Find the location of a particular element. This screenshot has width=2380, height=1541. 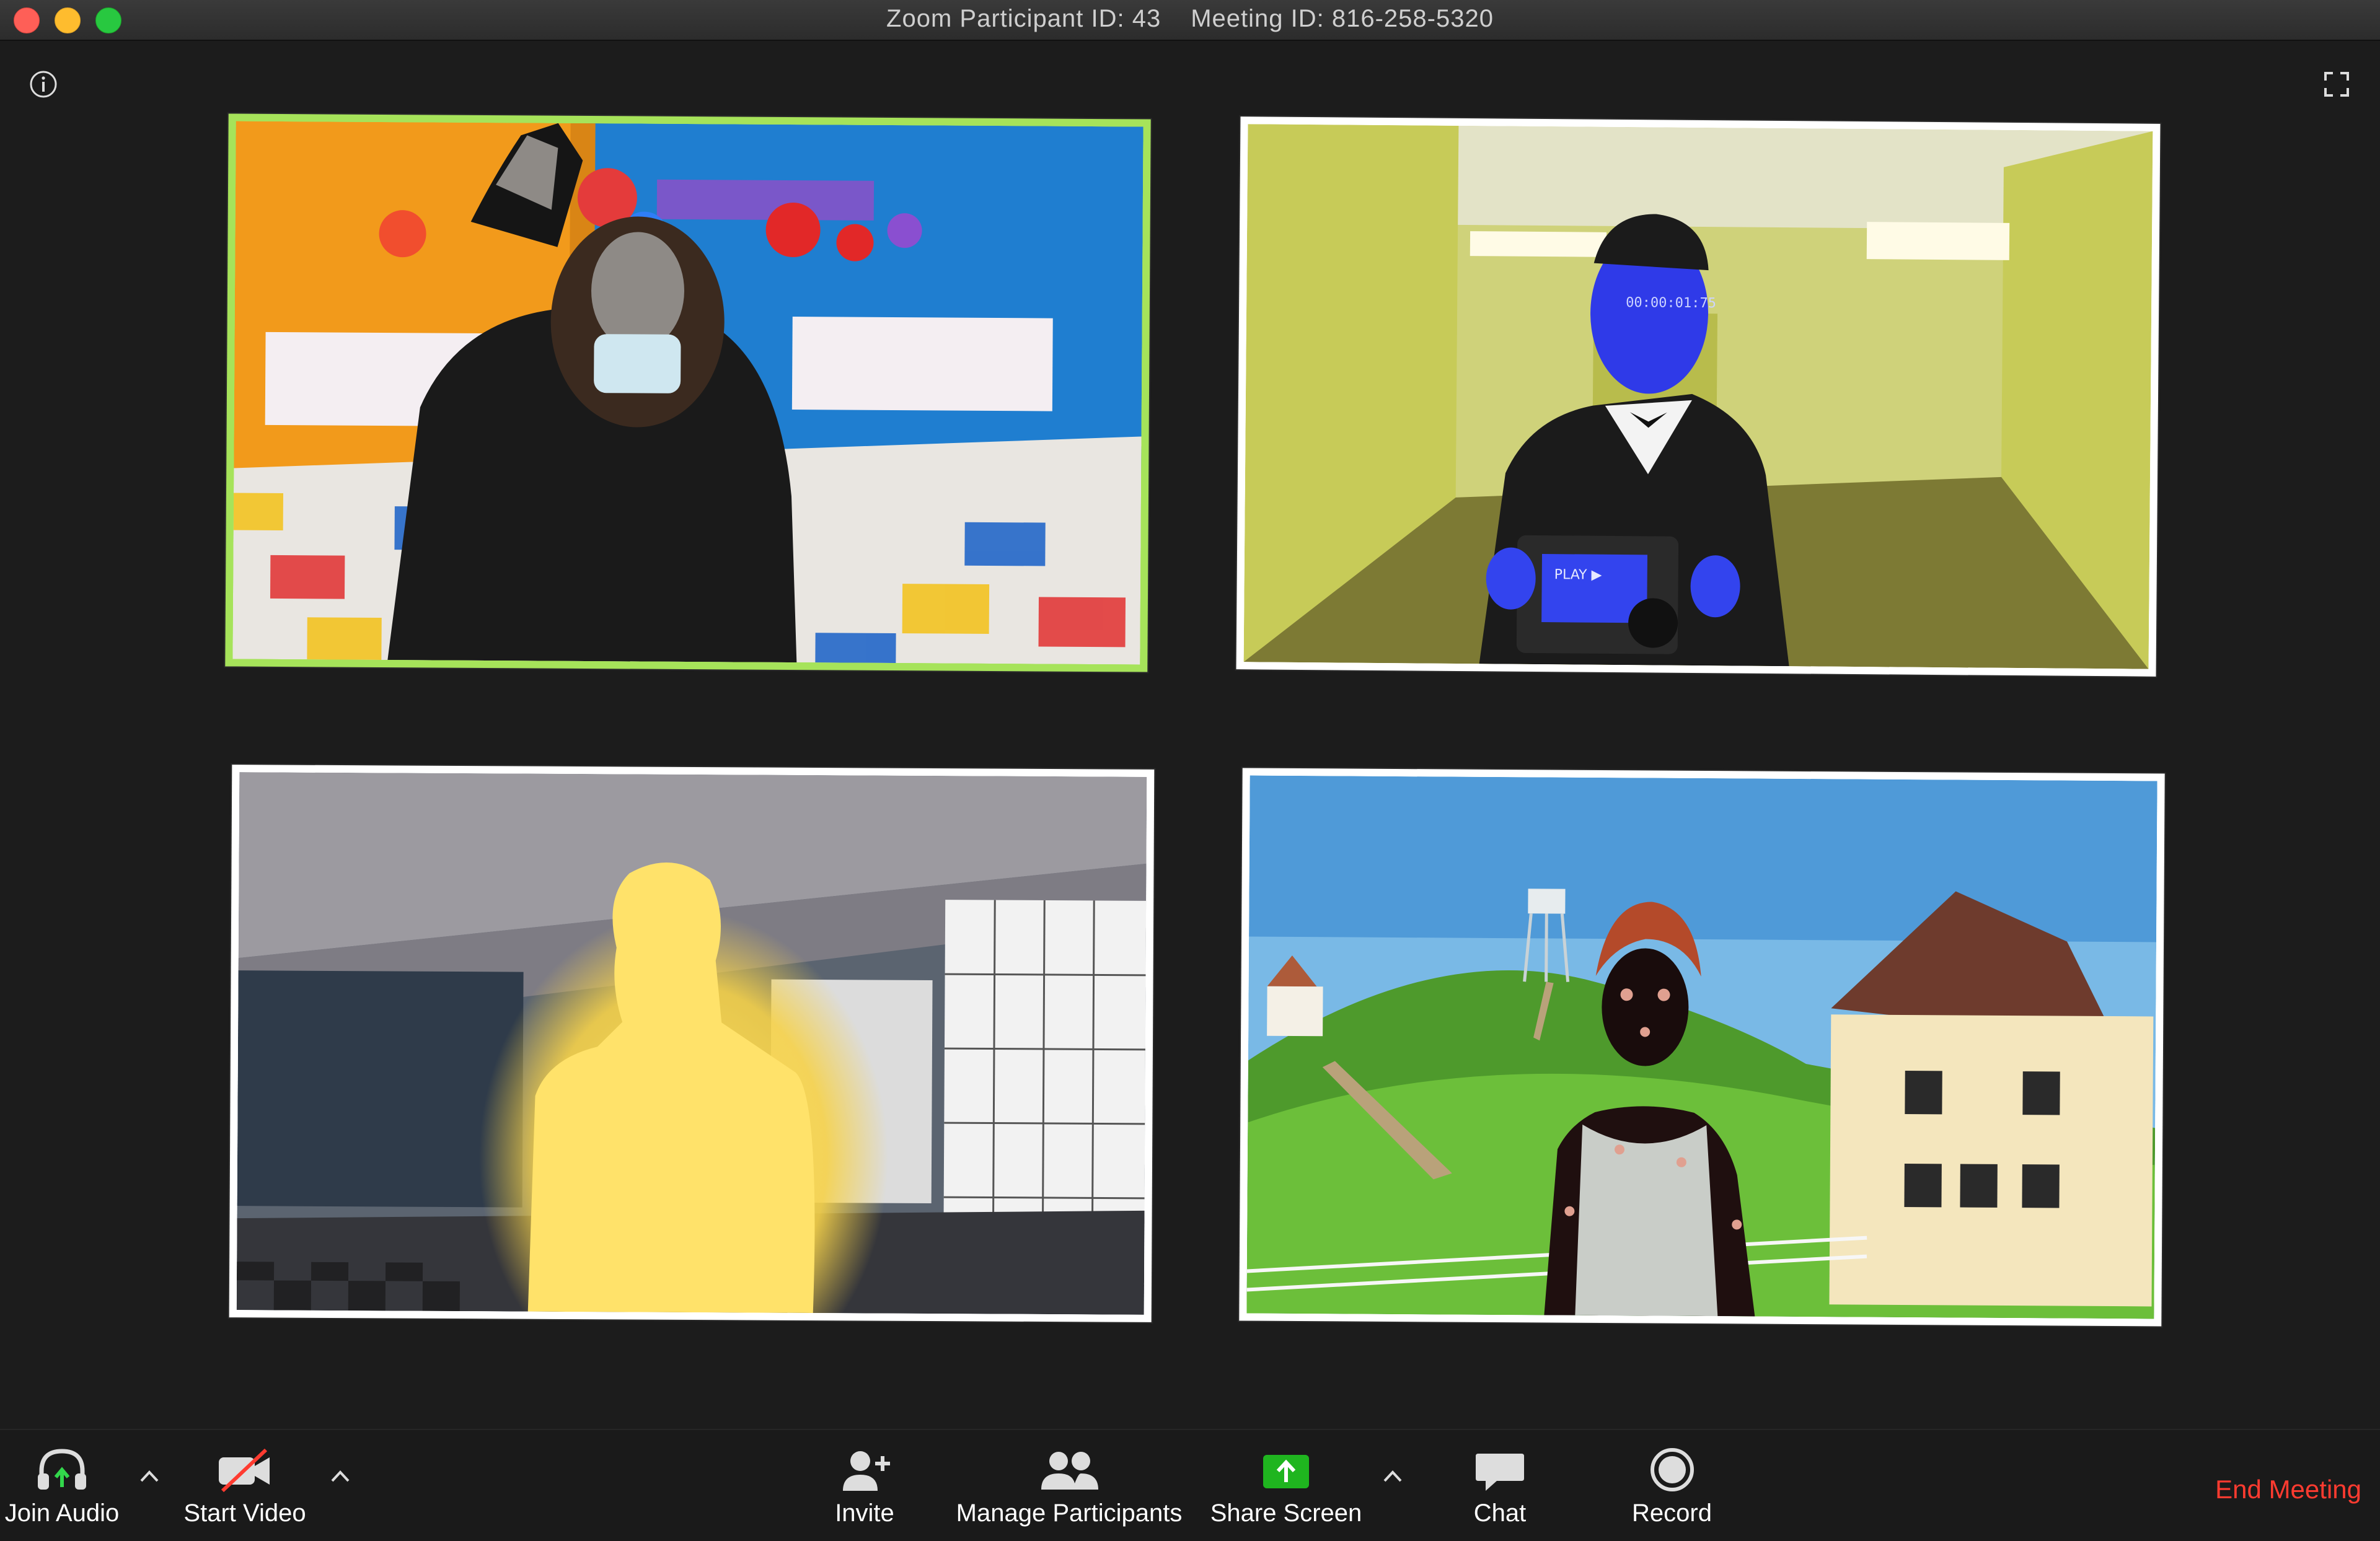

record-label: Record is located at coordinates (1672, 1513).